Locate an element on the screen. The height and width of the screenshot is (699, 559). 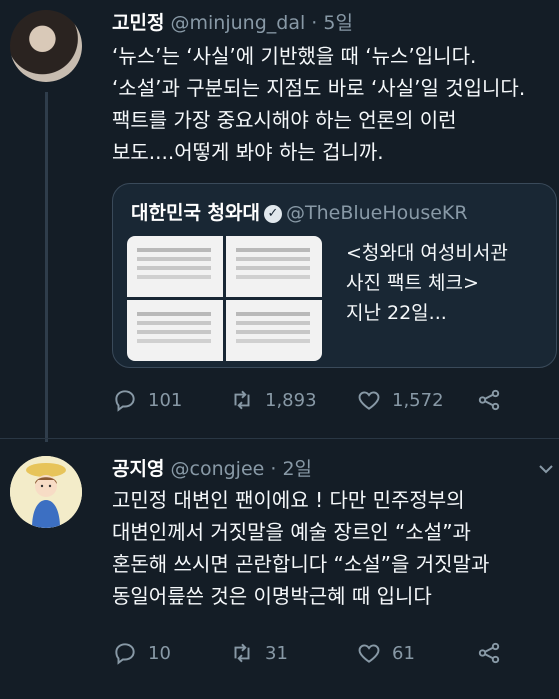
like-count: 1,572 is located at coordinates (418, 400).